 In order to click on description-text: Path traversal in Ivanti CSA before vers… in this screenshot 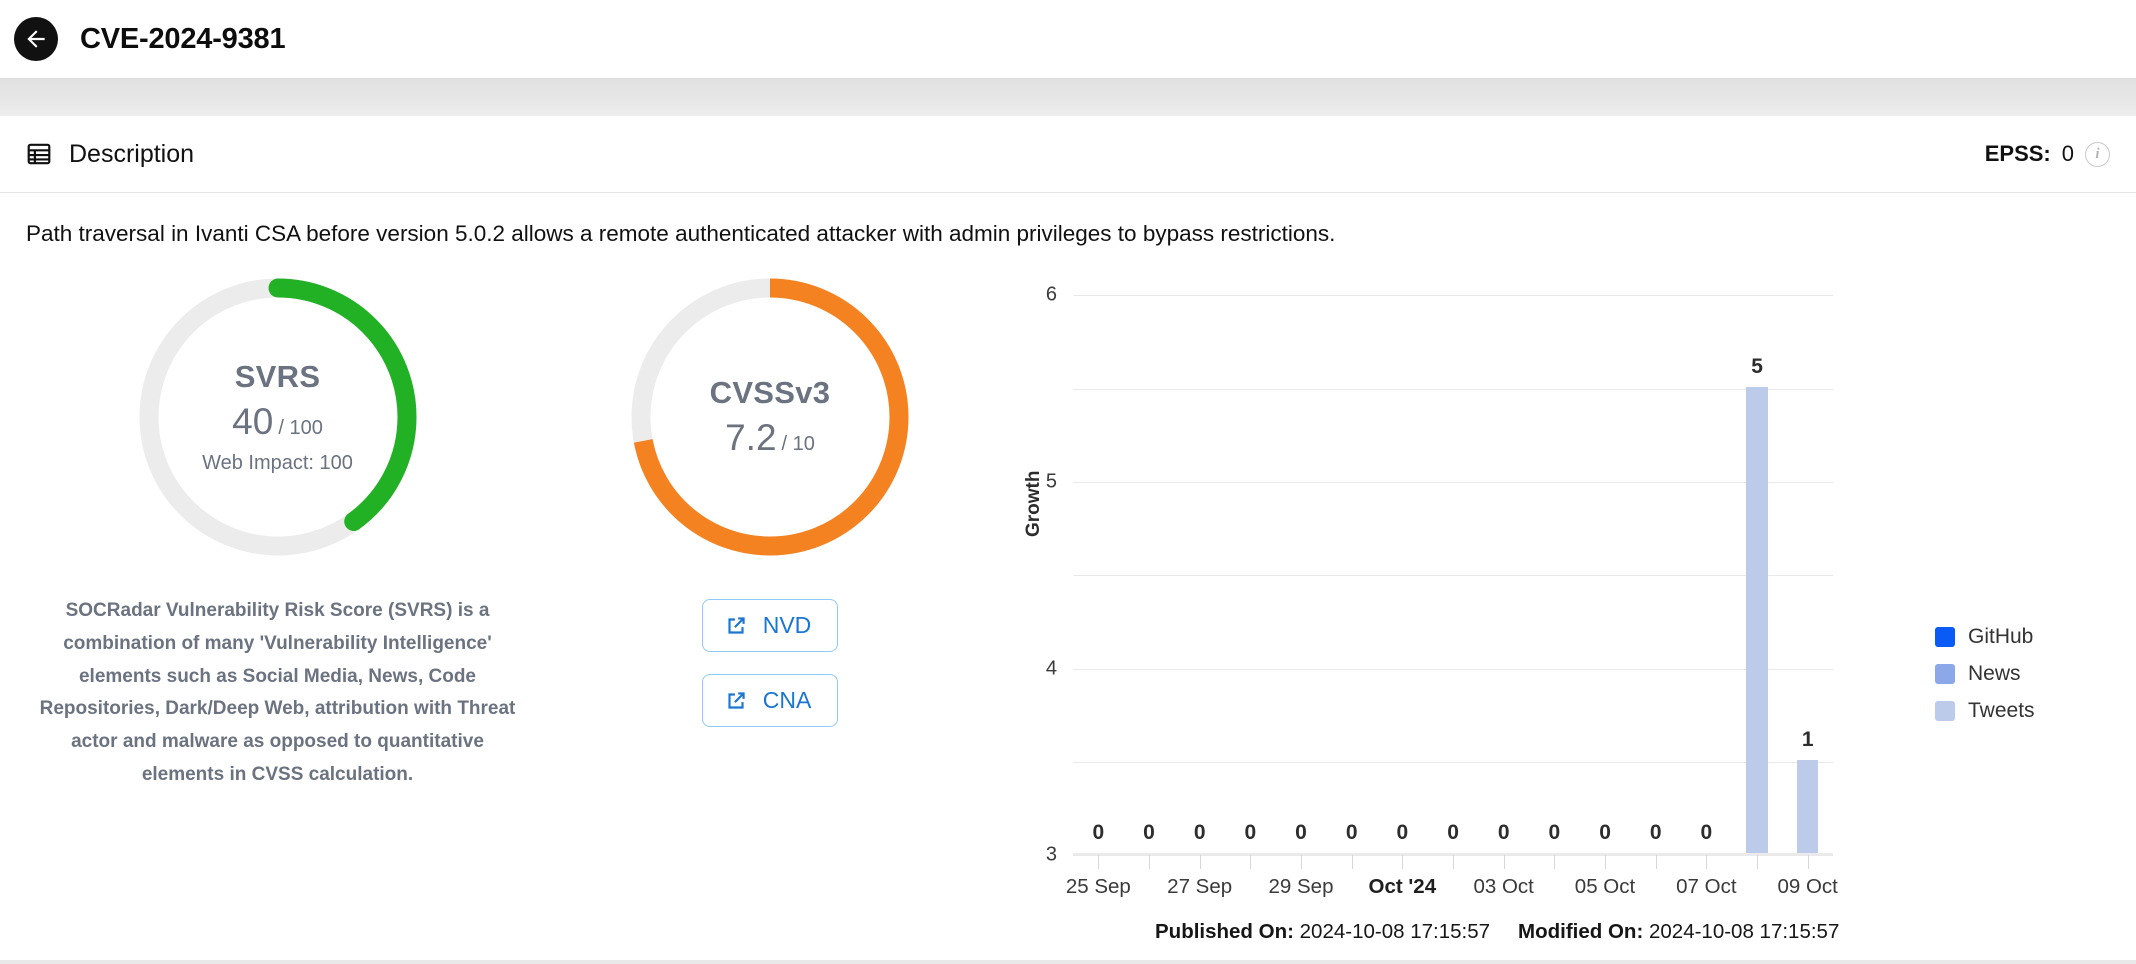, I will do `click(681, 233)`.